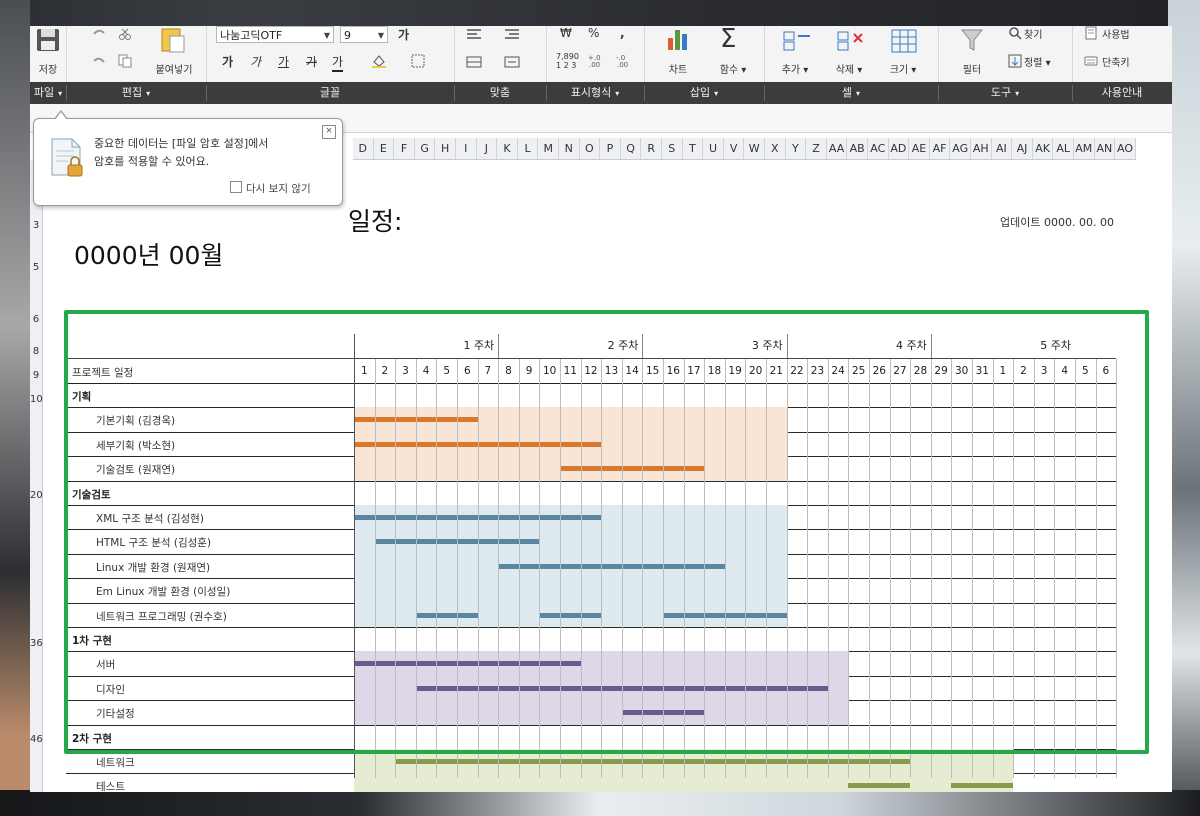  Describe the element at coordinates (418, 62) in the screenshot. I see `border-icon` at that location.